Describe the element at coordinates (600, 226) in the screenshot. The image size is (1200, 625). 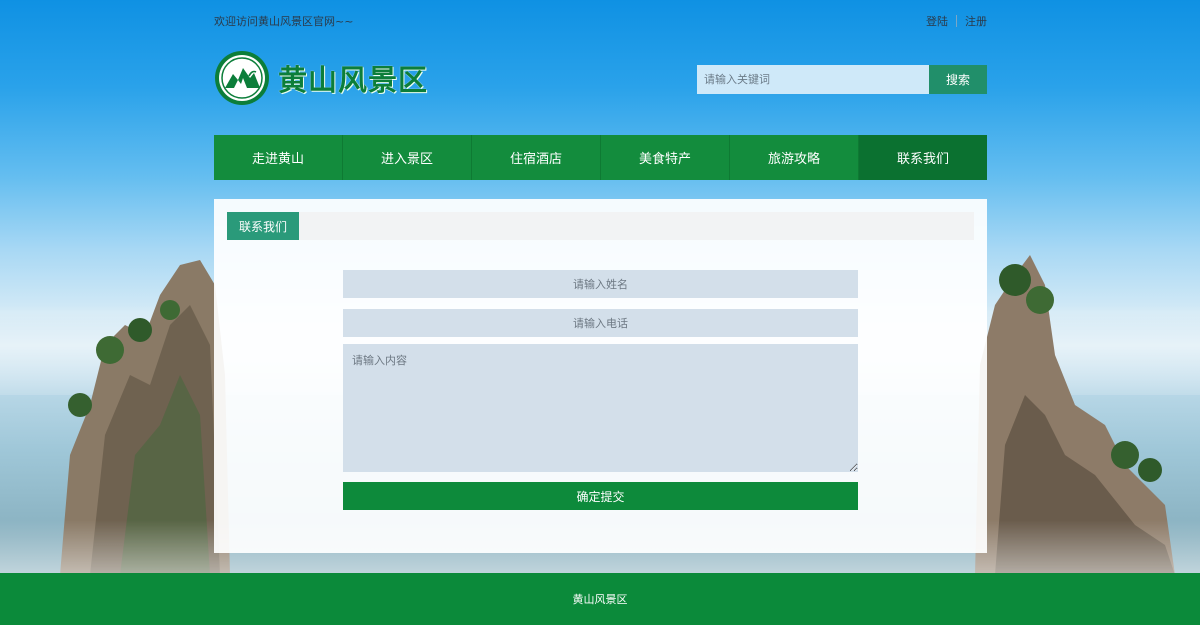
I see `panel-header: 联系我们` at that location.